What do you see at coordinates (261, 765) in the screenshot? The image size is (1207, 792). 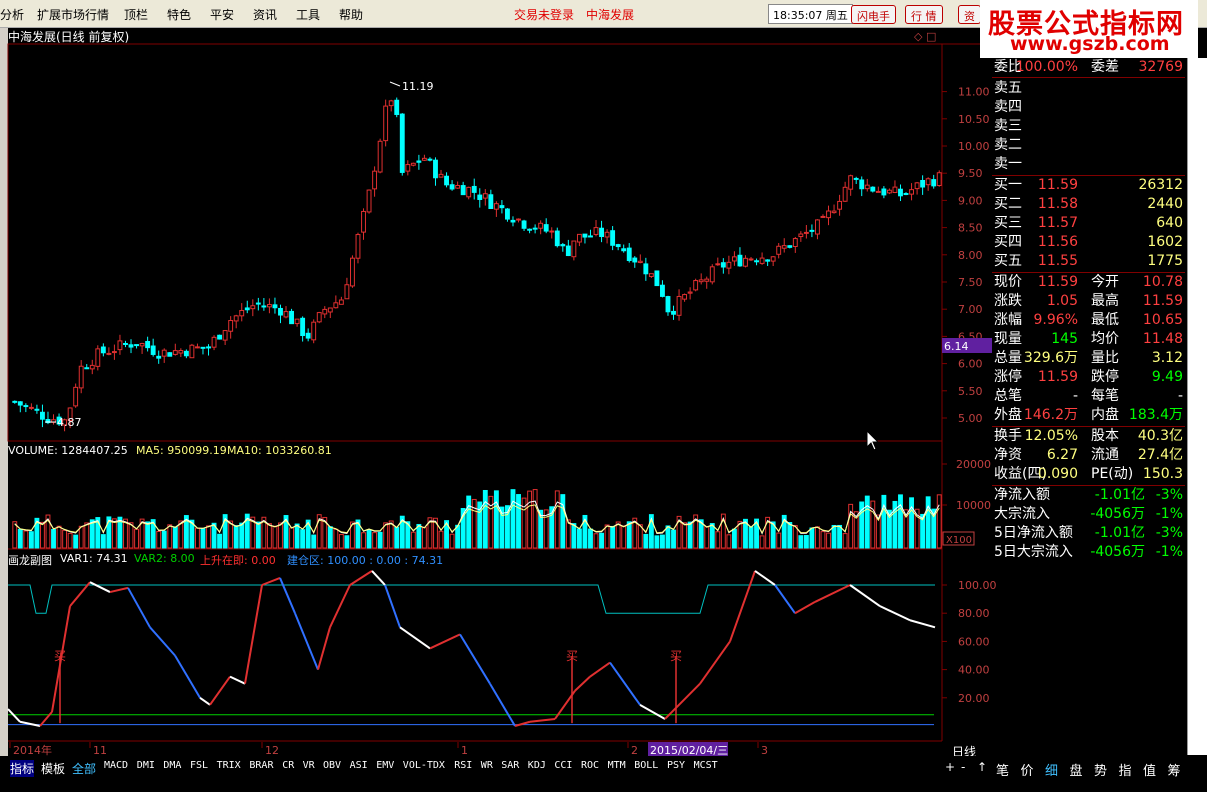 I see `indicator-tab-brar: BRAR` at bounding box center [261, 765].